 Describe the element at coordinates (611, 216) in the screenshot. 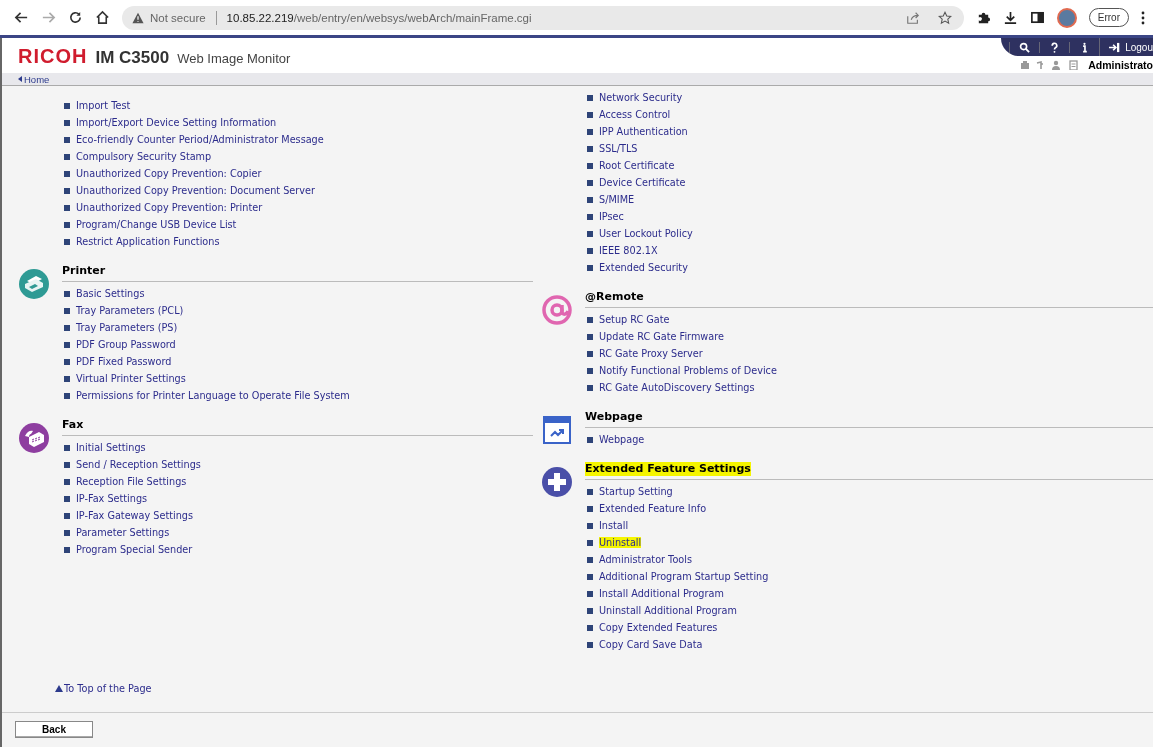

I see `settings-link: IPsec` at that location.